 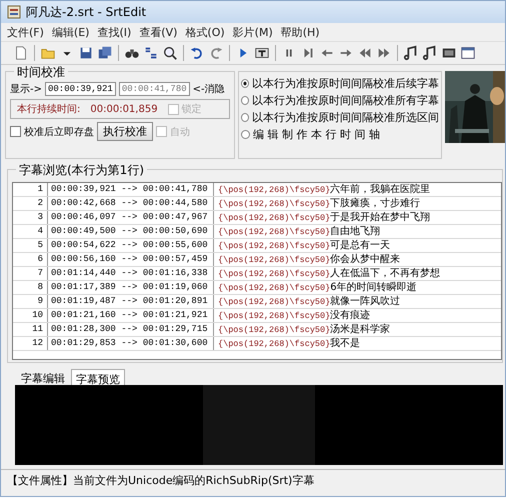 I want to click on table-cell: 00:00:49,500 --> 00:00:50,690, so click(x=131, y=231).